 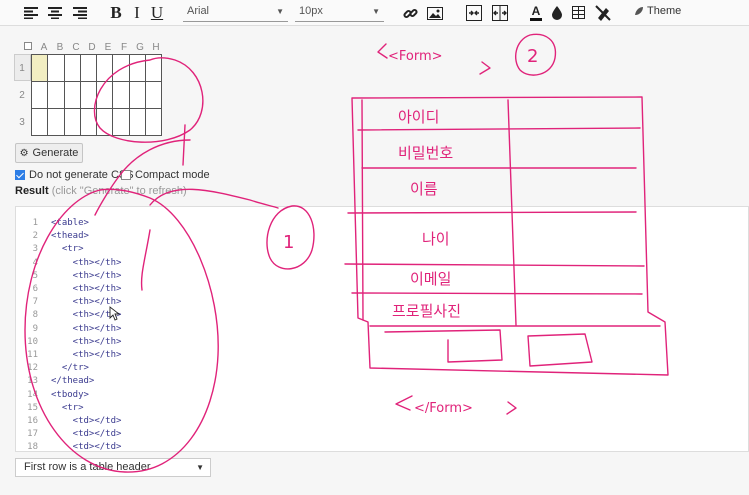 I want to click on select-all-checkbox, so click(x=28, y=47).